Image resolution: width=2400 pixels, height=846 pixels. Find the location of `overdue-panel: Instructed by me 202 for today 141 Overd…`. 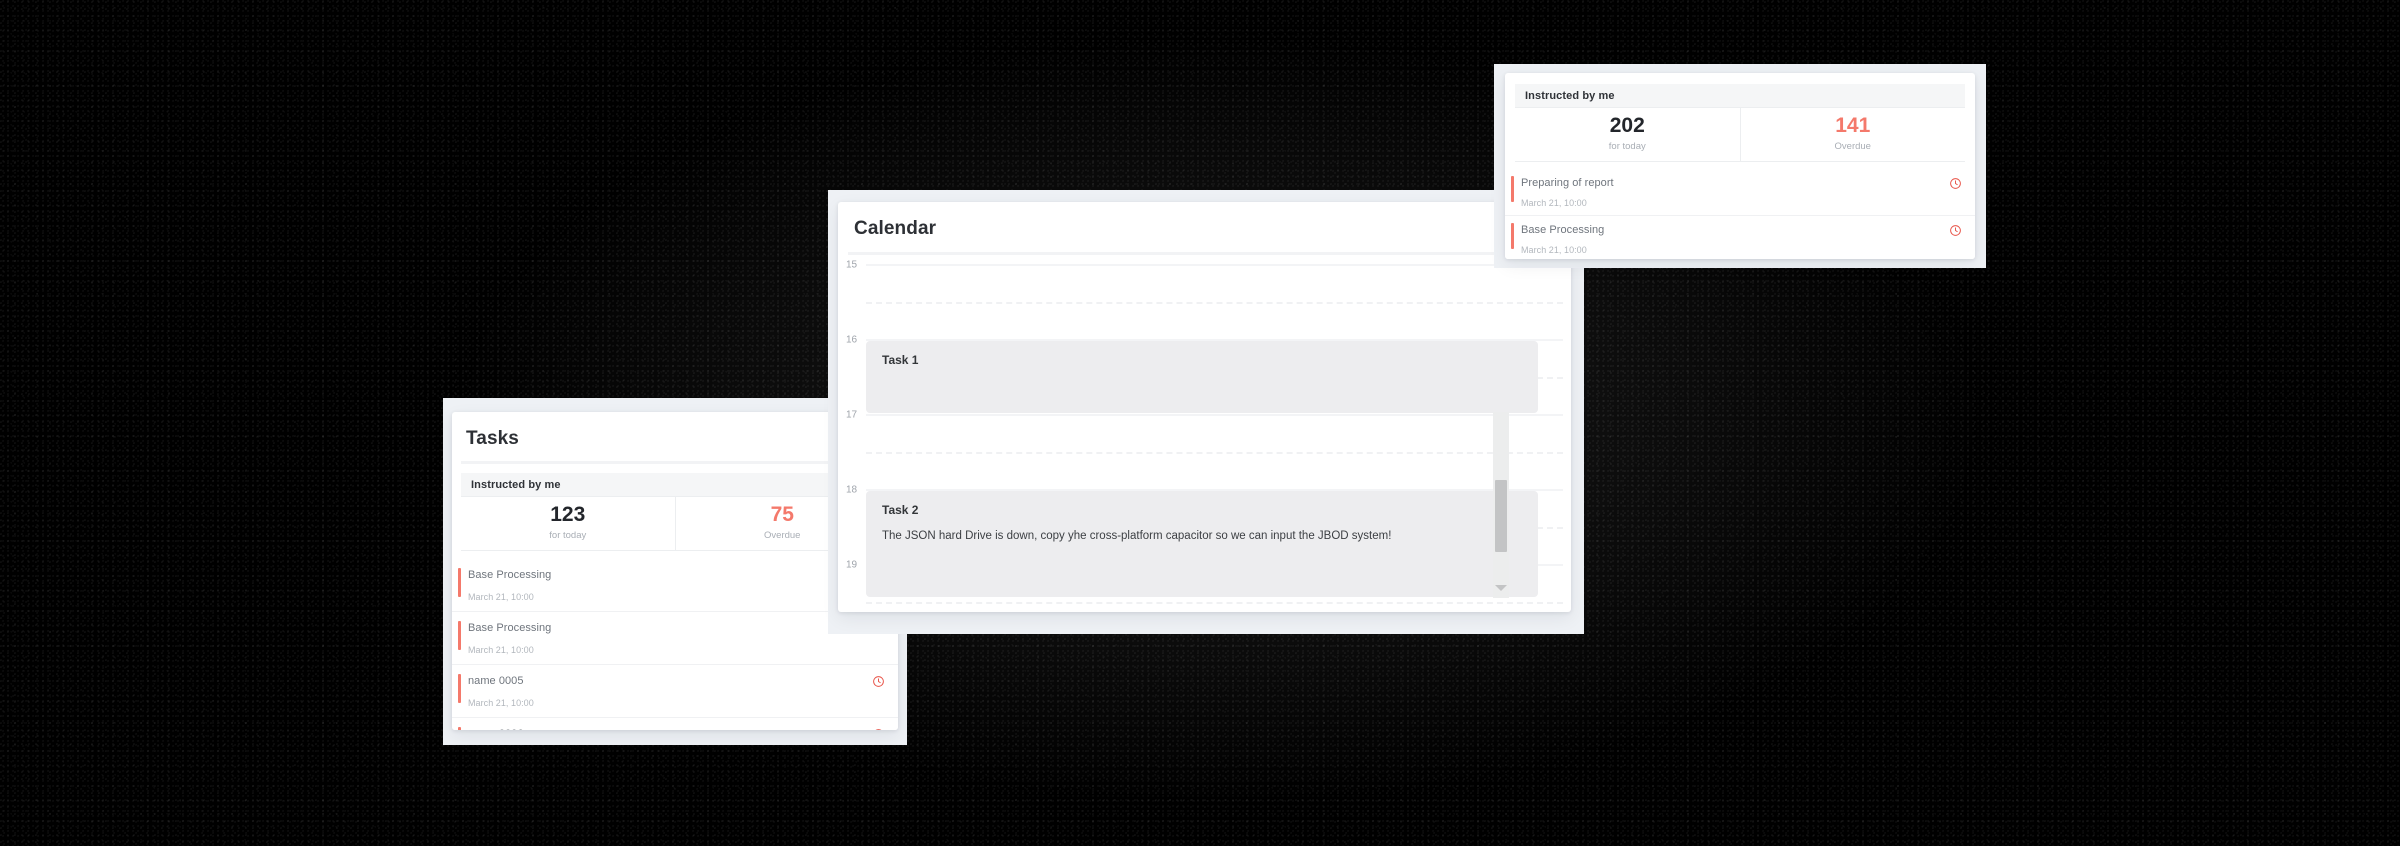

overdue-panel: Instructed by me 202 for today 141 Overd… is located at coordinates (1740, 166).